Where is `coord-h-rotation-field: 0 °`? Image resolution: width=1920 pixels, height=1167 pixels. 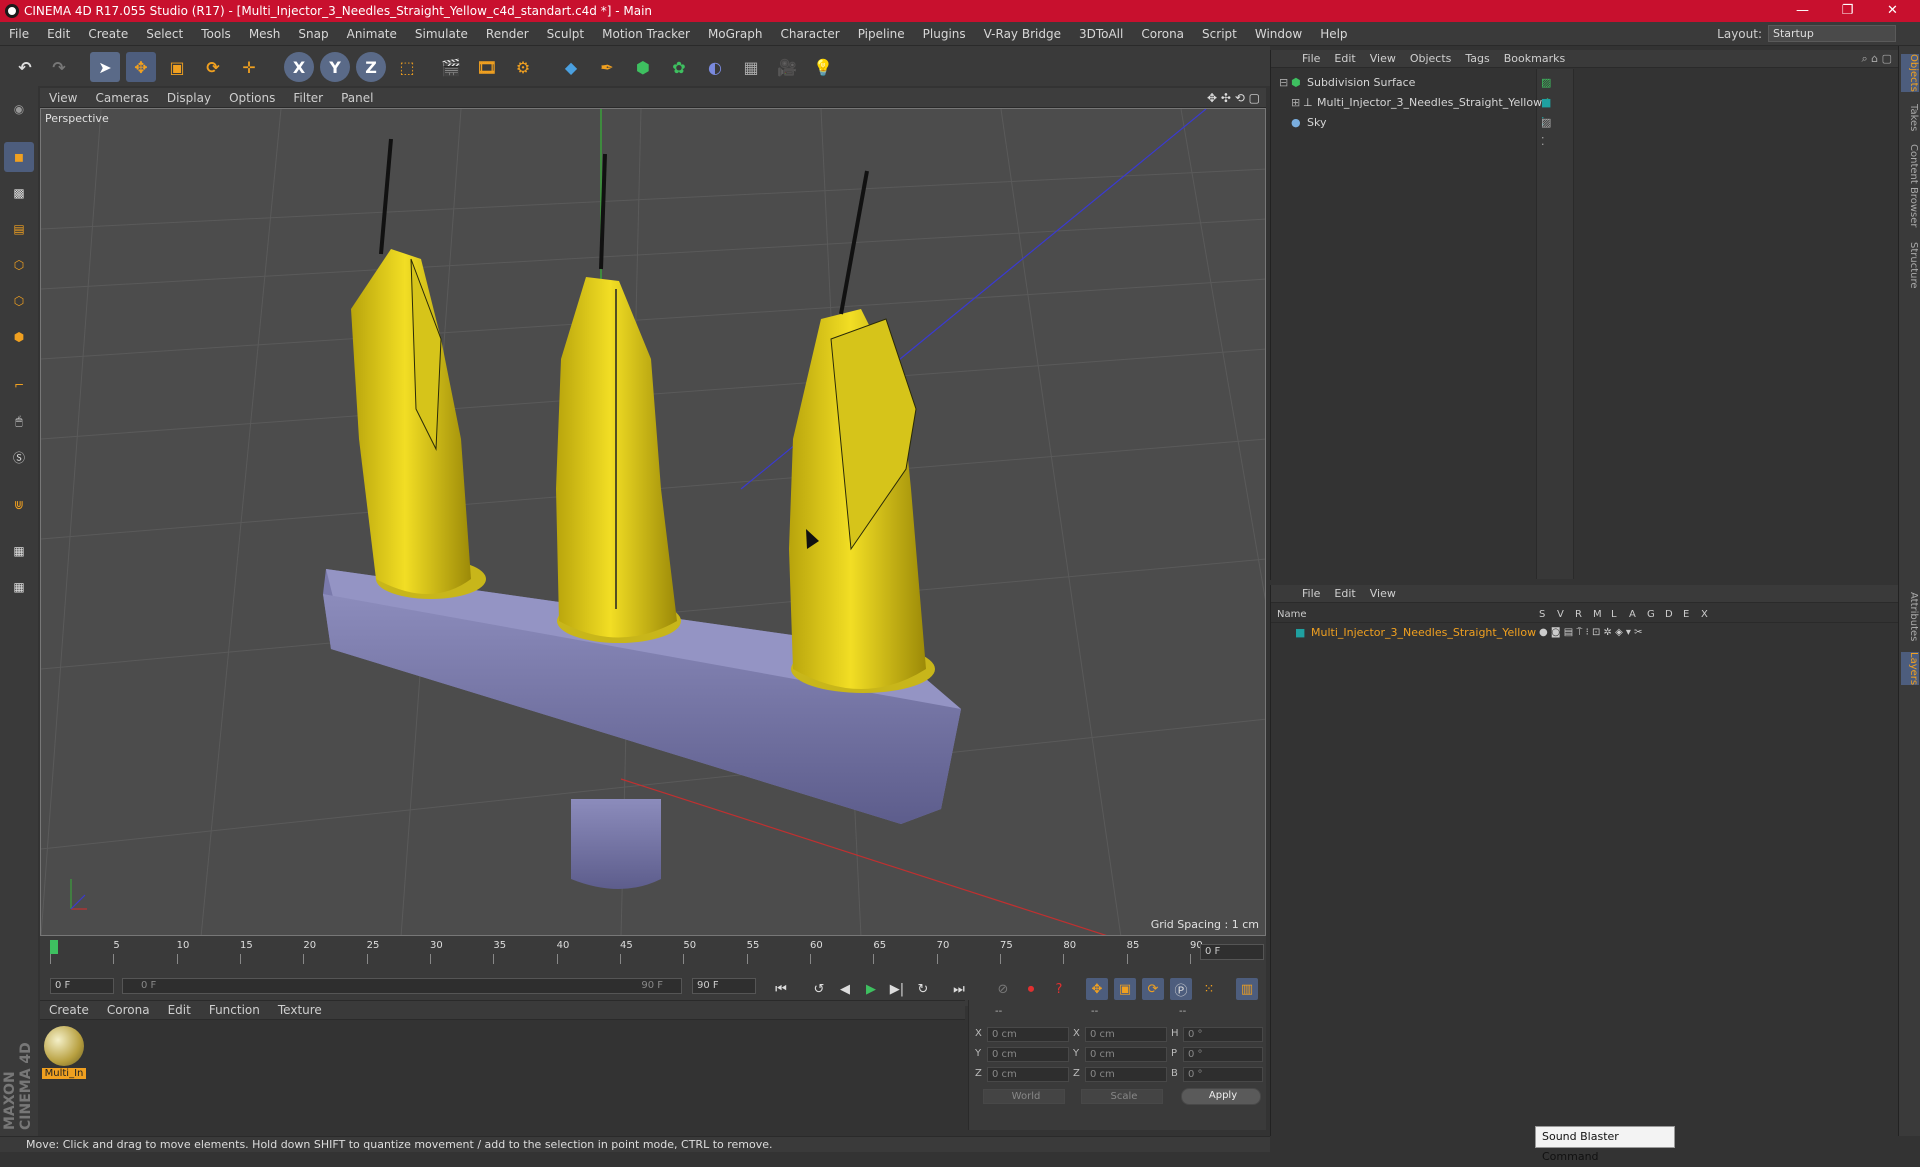 coord-h-rotation-field: 0 ° is located at coordinates (1223, 1034).